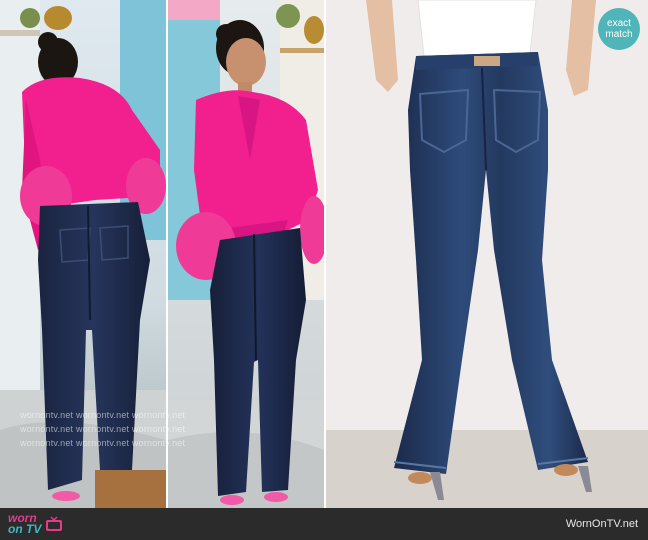  What do you see at coordinates (54, 523) in the screenshot?
I see `tv-icon` at bounding box center [54, 523].